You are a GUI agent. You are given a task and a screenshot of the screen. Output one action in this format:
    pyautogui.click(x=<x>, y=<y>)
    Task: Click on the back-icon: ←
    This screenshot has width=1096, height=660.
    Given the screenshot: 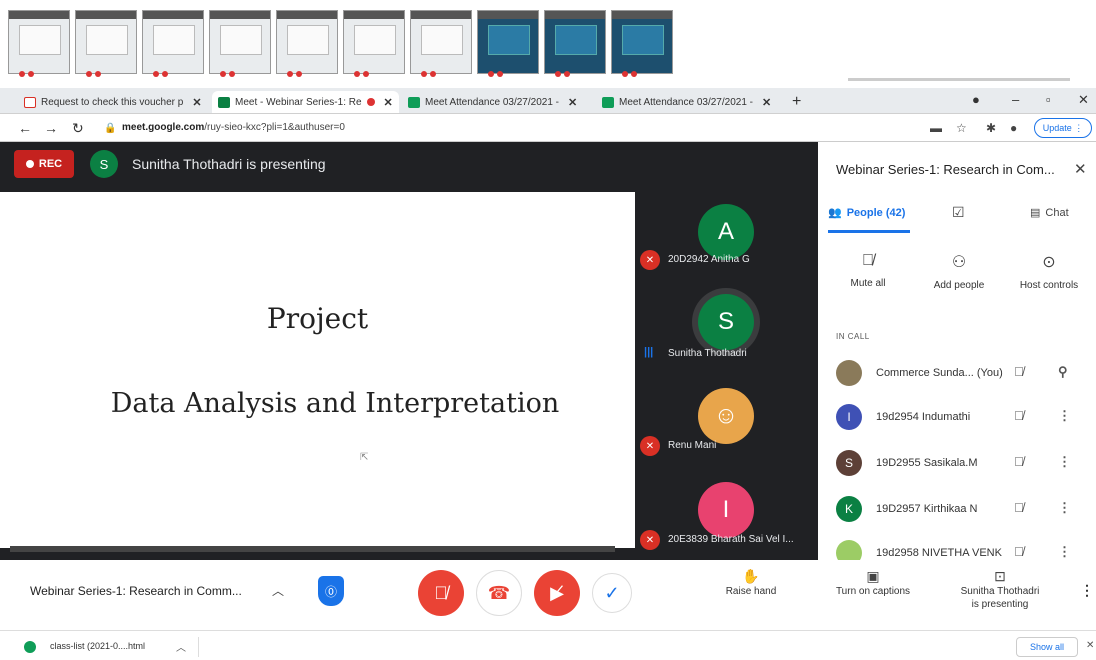 What is the action you would take?
    pyautogui.click(x=25, y=128)
    